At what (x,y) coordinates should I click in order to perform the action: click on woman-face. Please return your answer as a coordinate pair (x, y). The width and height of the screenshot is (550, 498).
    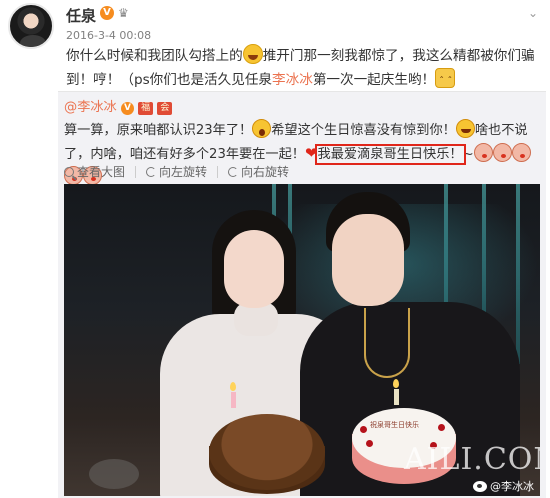
    Looking at the image, I should click on (254, 269).